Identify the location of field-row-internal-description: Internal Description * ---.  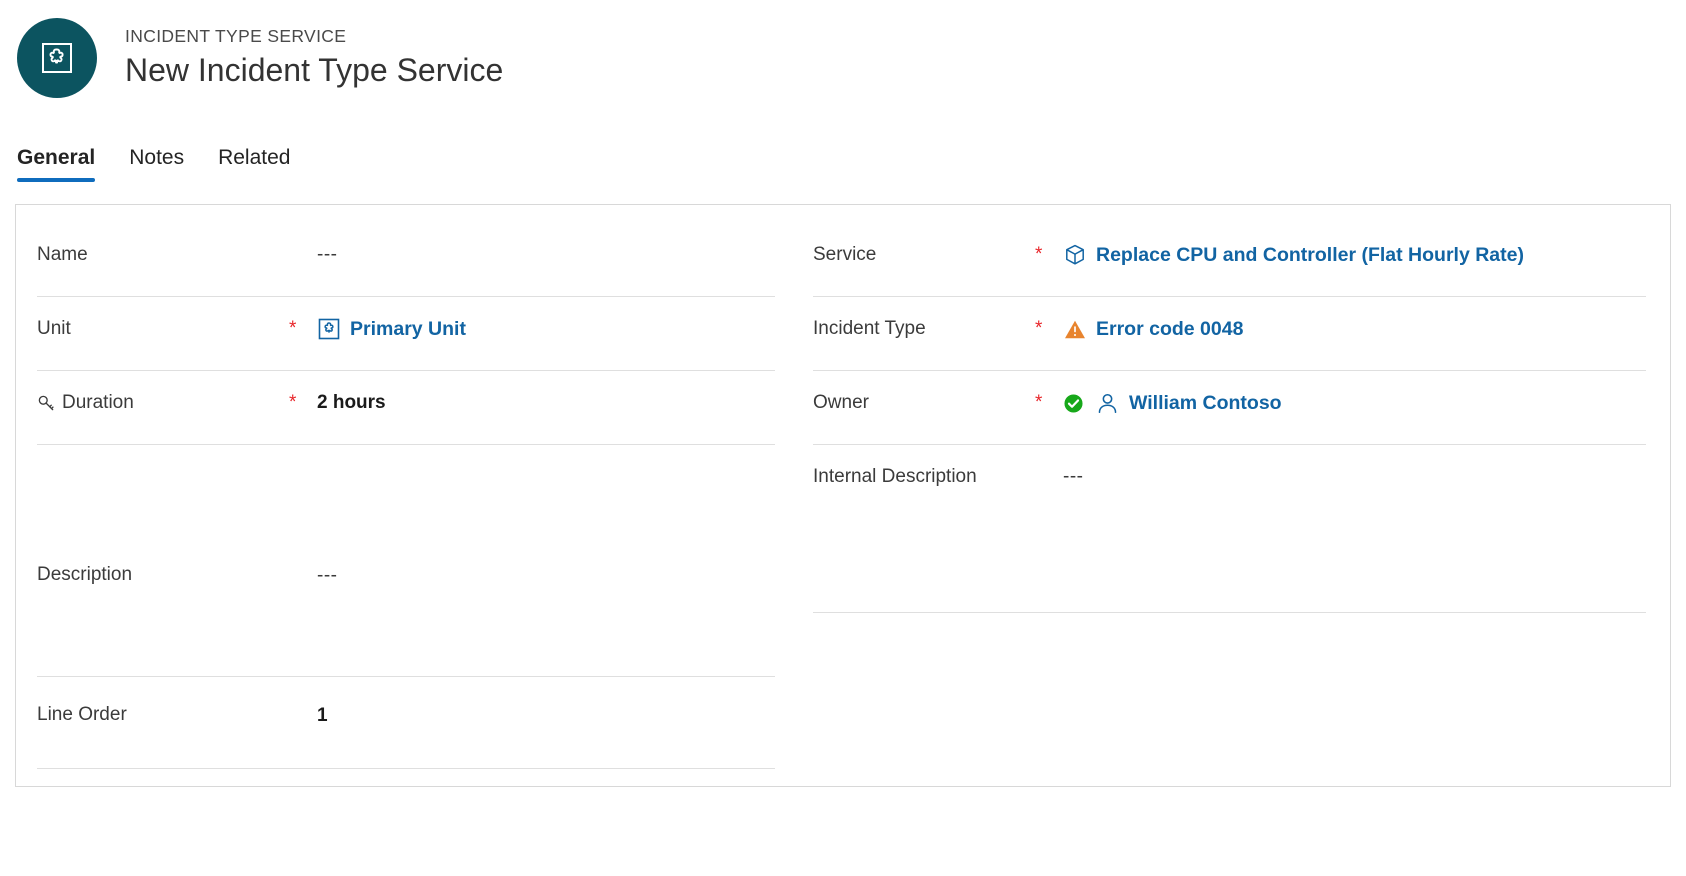
(1229, 529).